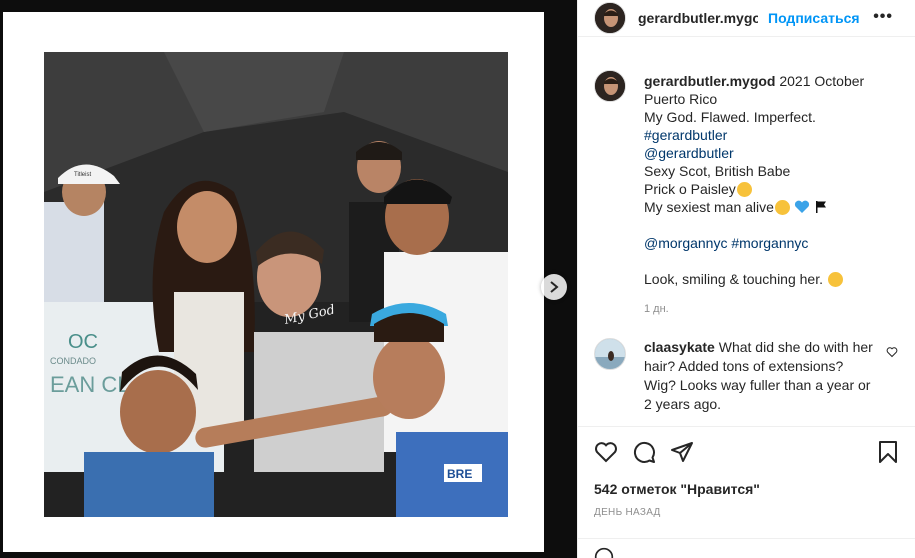 The width and height of the screenshot is (915, 558). What do you see at coordinates (747, 489) in the screenshot?
I see `likes-count: 542 отметок "Нравится"` at bounding box center [747, 489].